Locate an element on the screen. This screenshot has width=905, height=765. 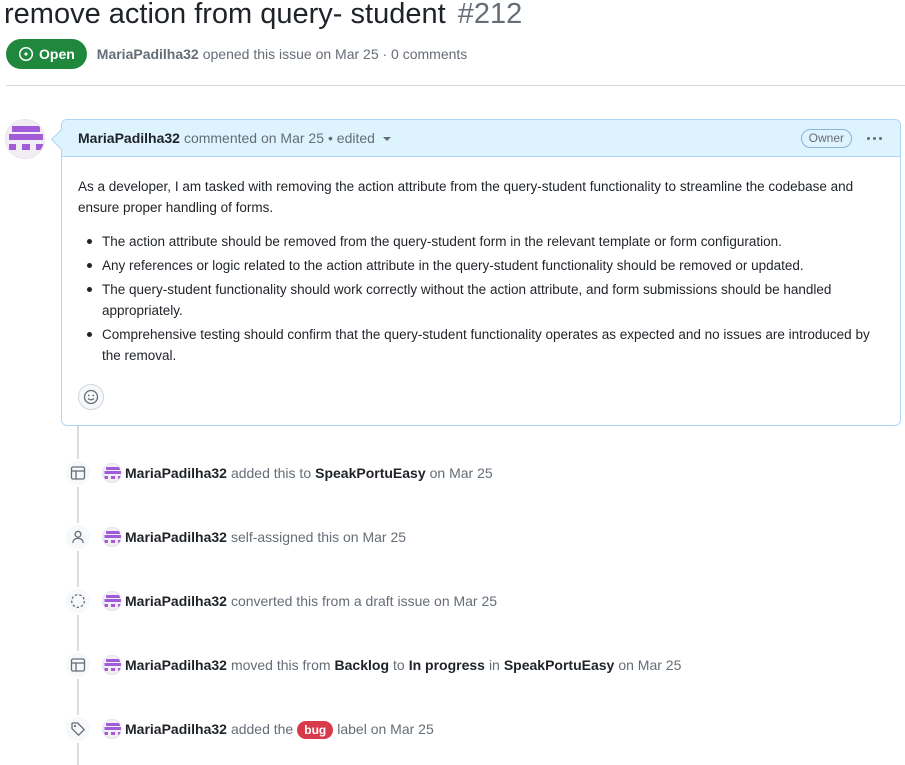
person-icon is located at coordinates (78, 537).